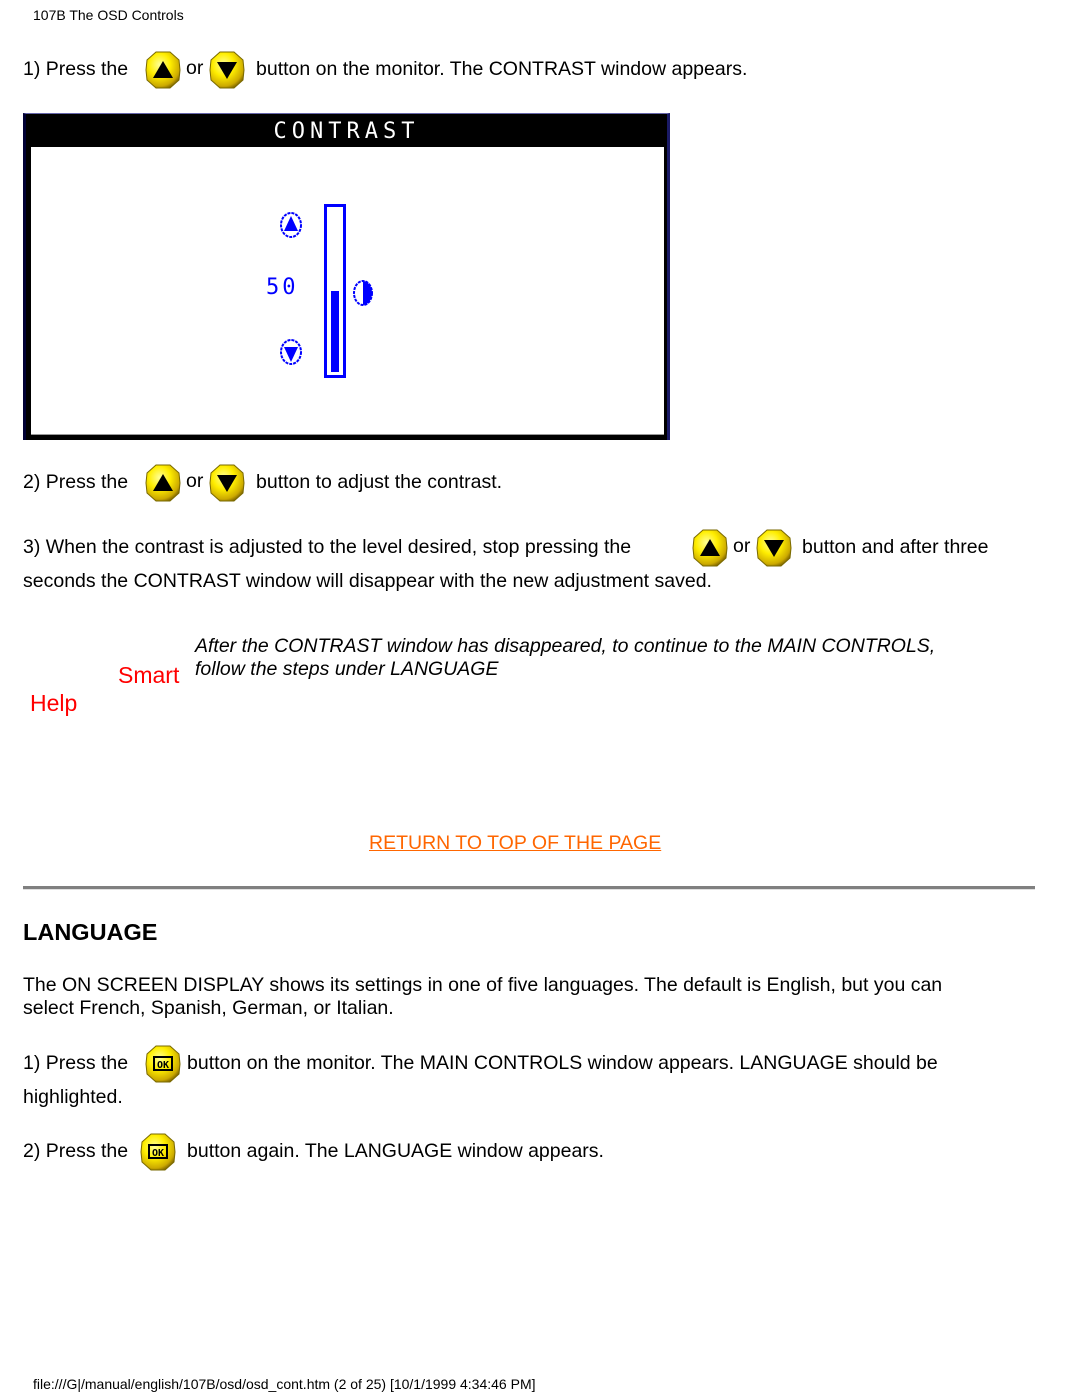  Describe the element at coordinates (346, 131) in the screenshot. I see `osd-window-title: CONTRAST` at that location.